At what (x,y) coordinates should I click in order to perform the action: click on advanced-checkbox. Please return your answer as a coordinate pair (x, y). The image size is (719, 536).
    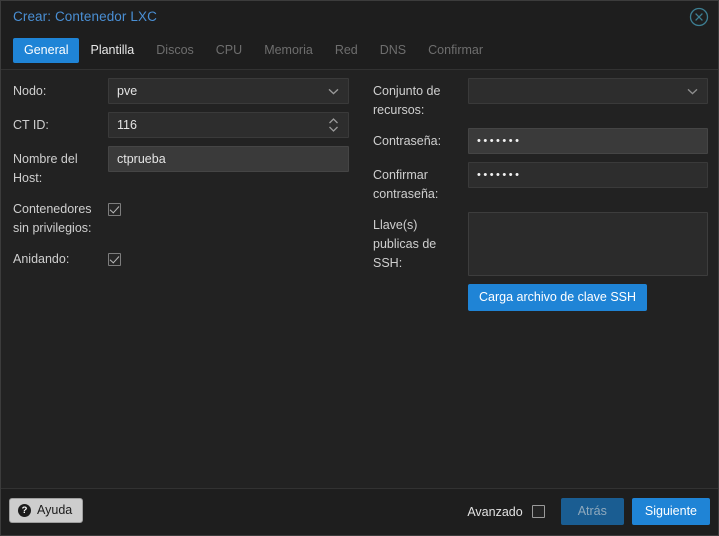
    Looking at the image, I should click on (538, 511).